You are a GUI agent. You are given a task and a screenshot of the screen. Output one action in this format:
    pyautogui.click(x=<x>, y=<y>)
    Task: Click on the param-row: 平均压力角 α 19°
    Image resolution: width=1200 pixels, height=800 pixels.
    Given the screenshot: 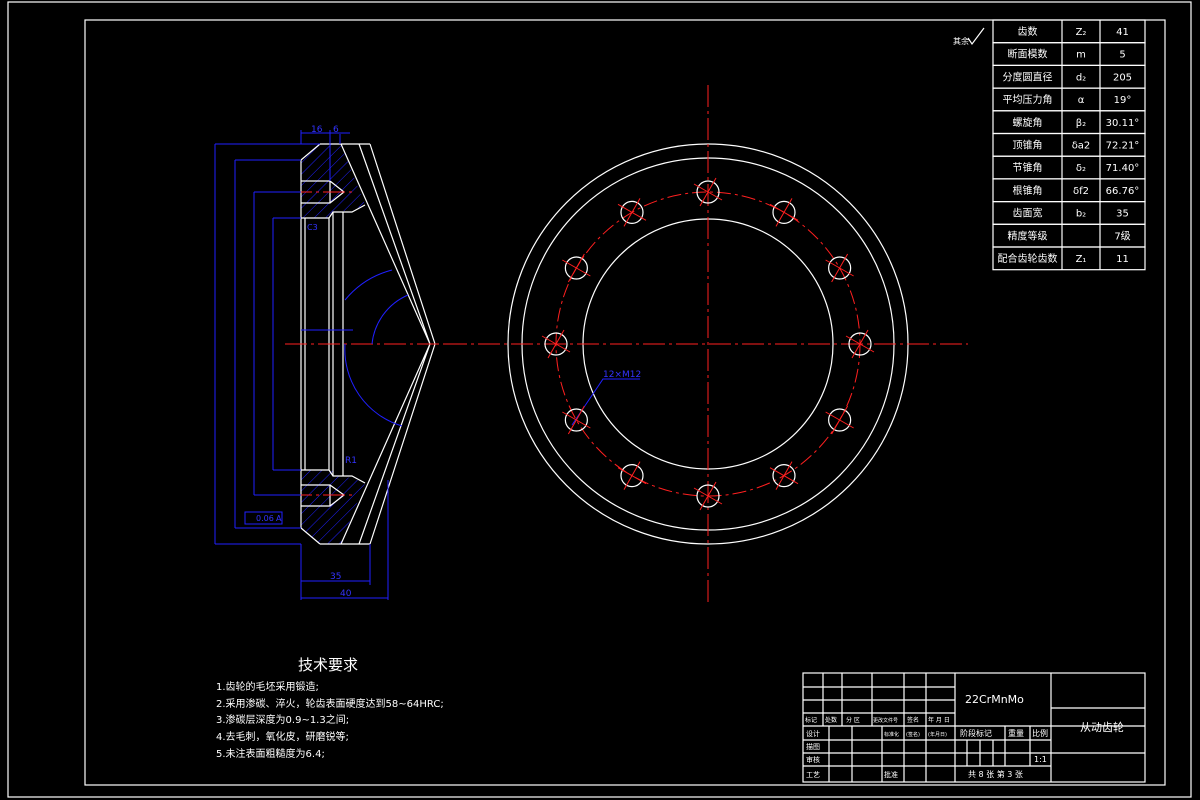 What is the action you would take?
    pyautogui.click(x=1069, y=99)
    